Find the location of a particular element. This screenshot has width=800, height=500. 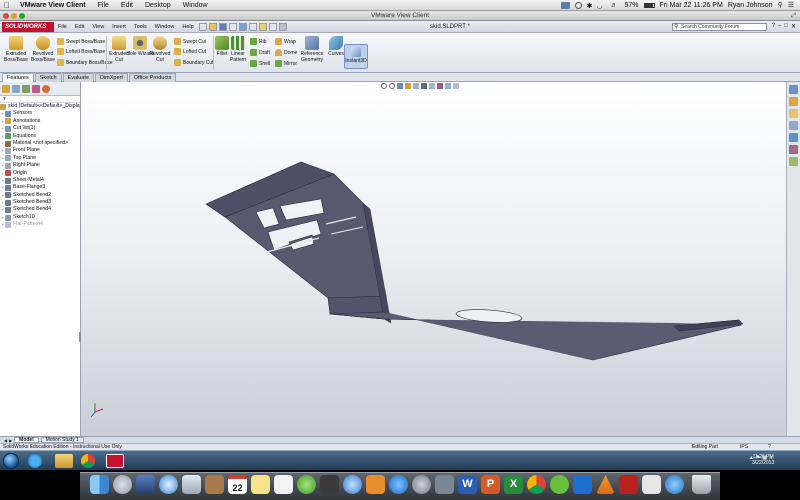

excel-dock-icon: X is located at coordinates (513, 484).